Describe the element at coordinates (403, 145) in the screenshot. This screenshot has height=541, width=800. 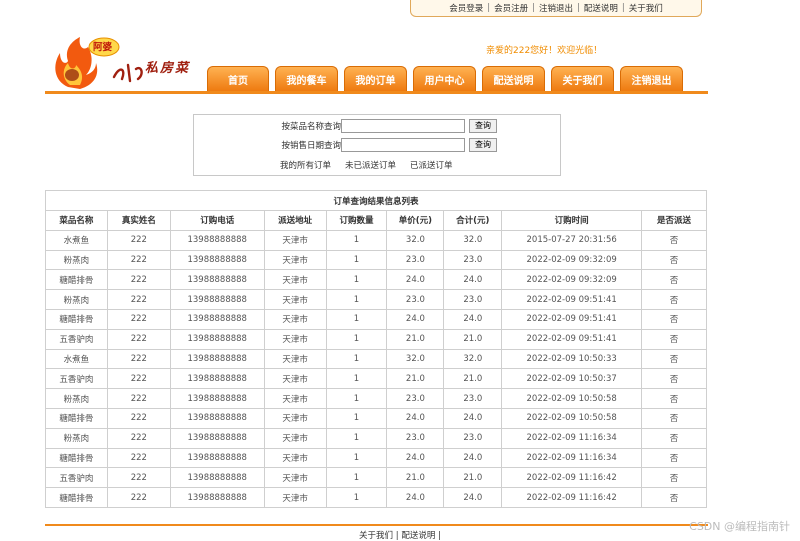
I see `sale-date-input` at that location.